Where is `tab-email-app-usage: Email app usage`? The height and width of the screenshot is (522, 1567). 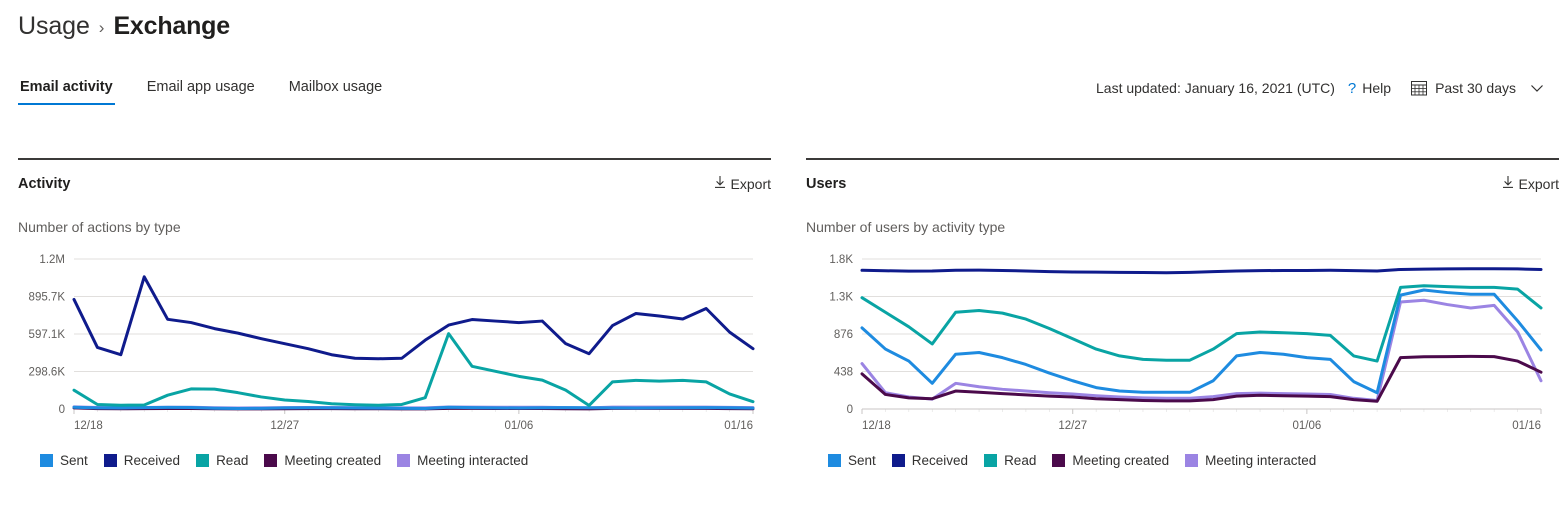 tab-email-app-usage: Email app usage is located at coordinates (201, 90).